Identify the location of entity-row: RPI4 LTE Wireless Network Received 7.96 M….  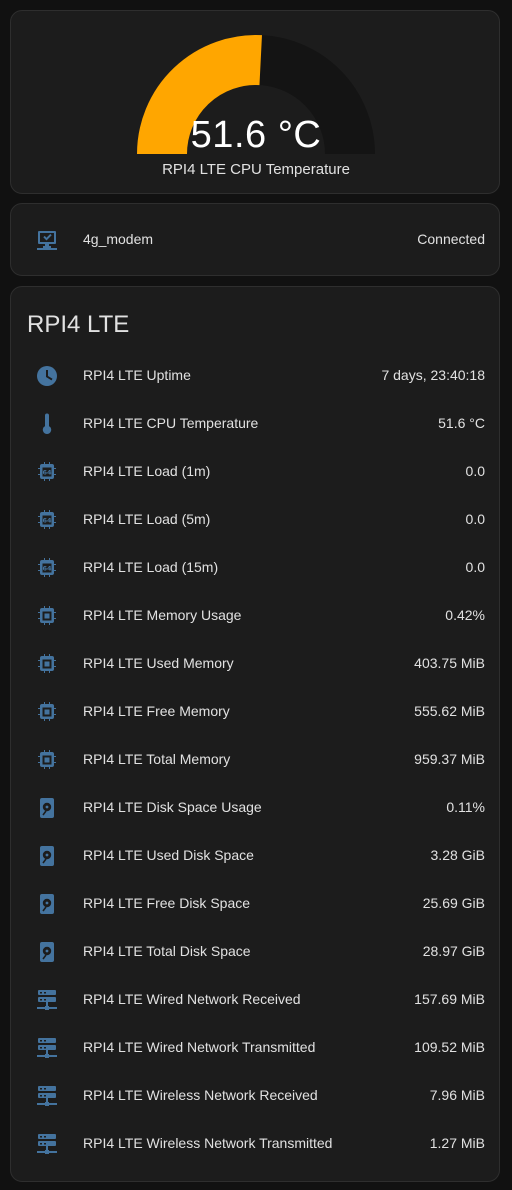
(256, 1096).